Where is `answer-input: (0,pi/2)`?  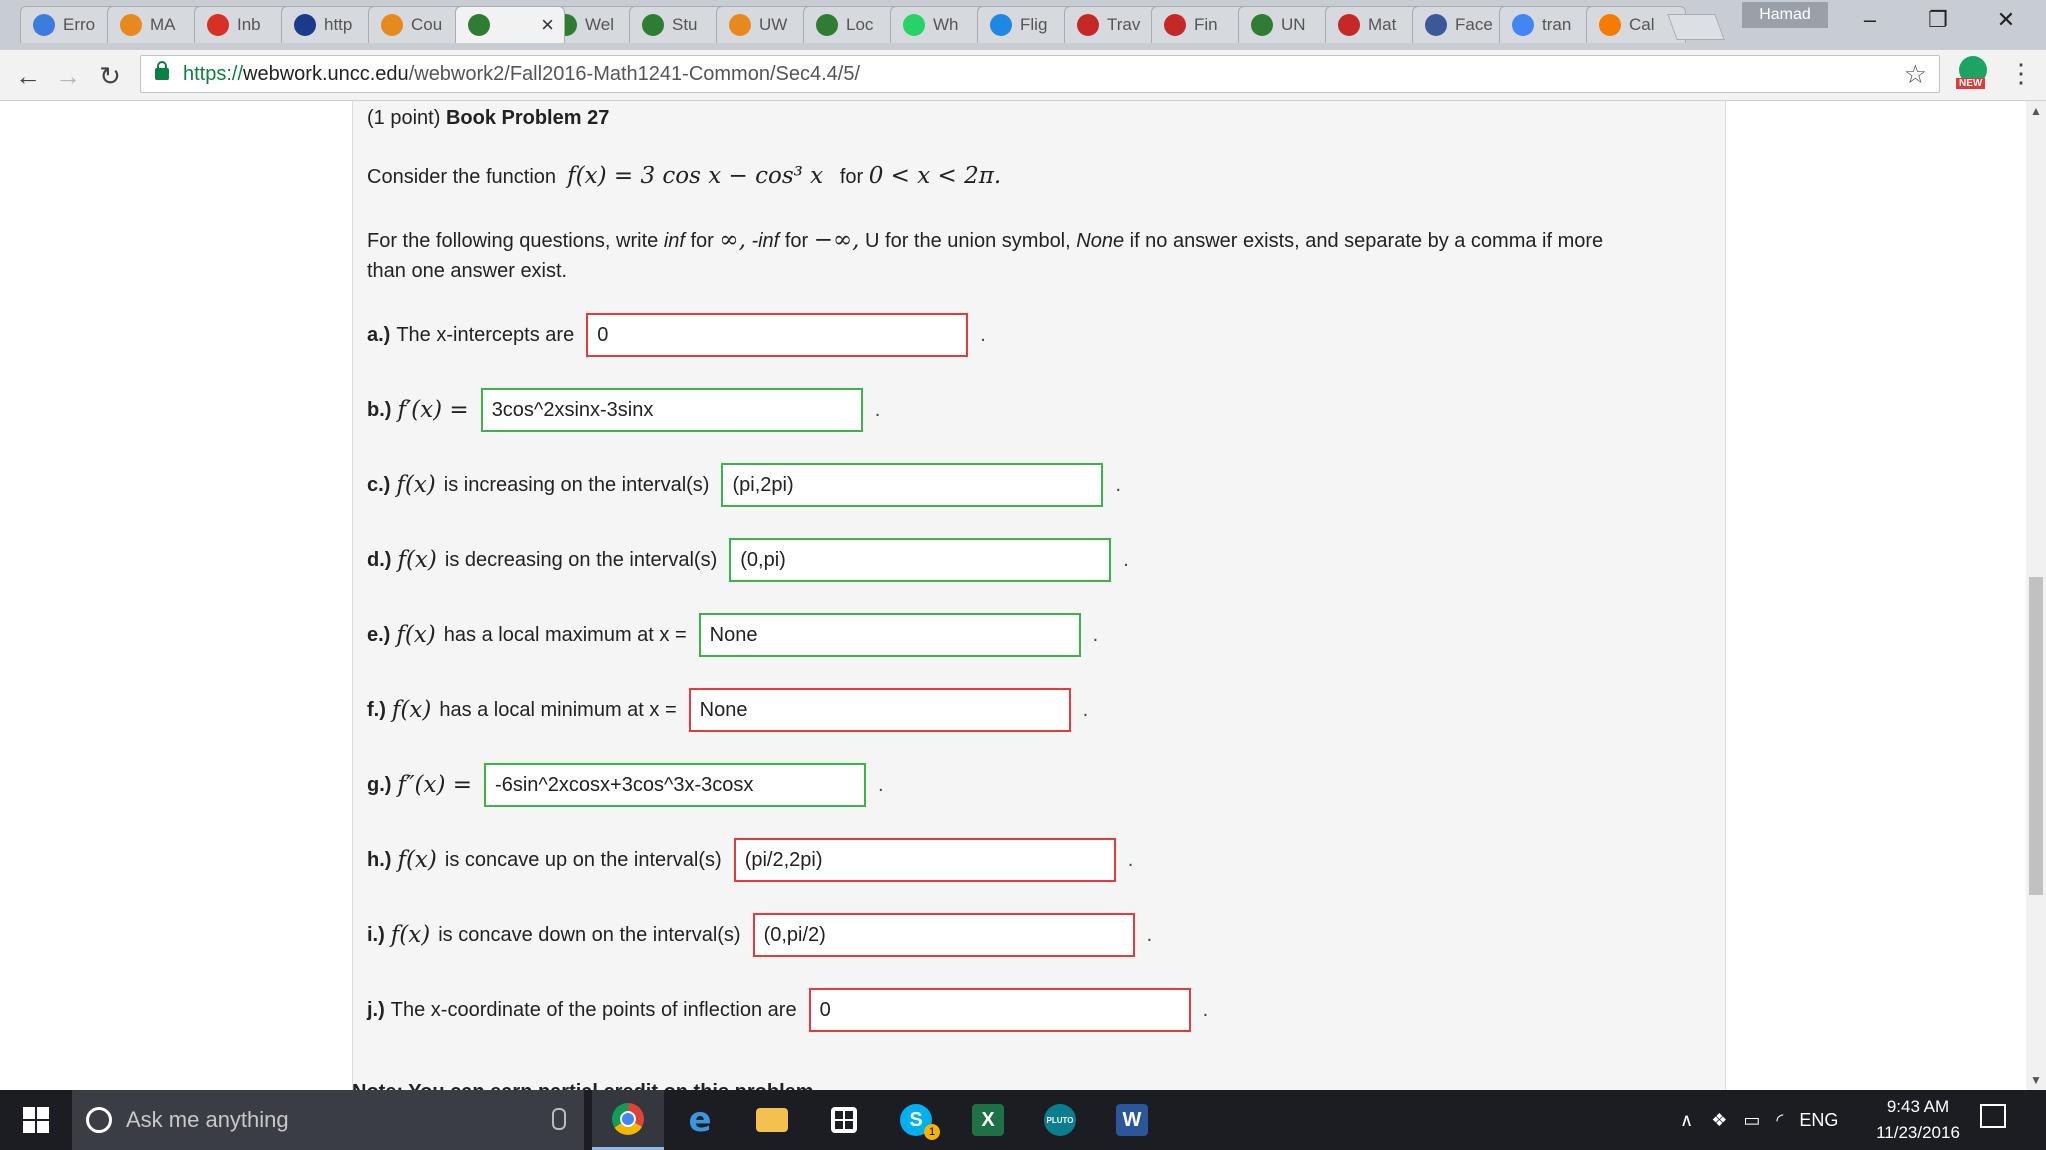 answer-input: (0,pi/2) is located at coordinates (943, 935).